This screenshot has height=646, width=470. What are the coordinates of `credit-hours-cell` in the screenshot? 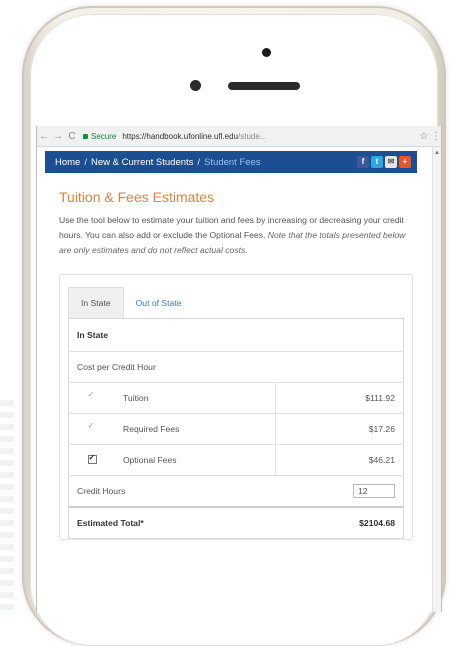 It's located at (339, 491).